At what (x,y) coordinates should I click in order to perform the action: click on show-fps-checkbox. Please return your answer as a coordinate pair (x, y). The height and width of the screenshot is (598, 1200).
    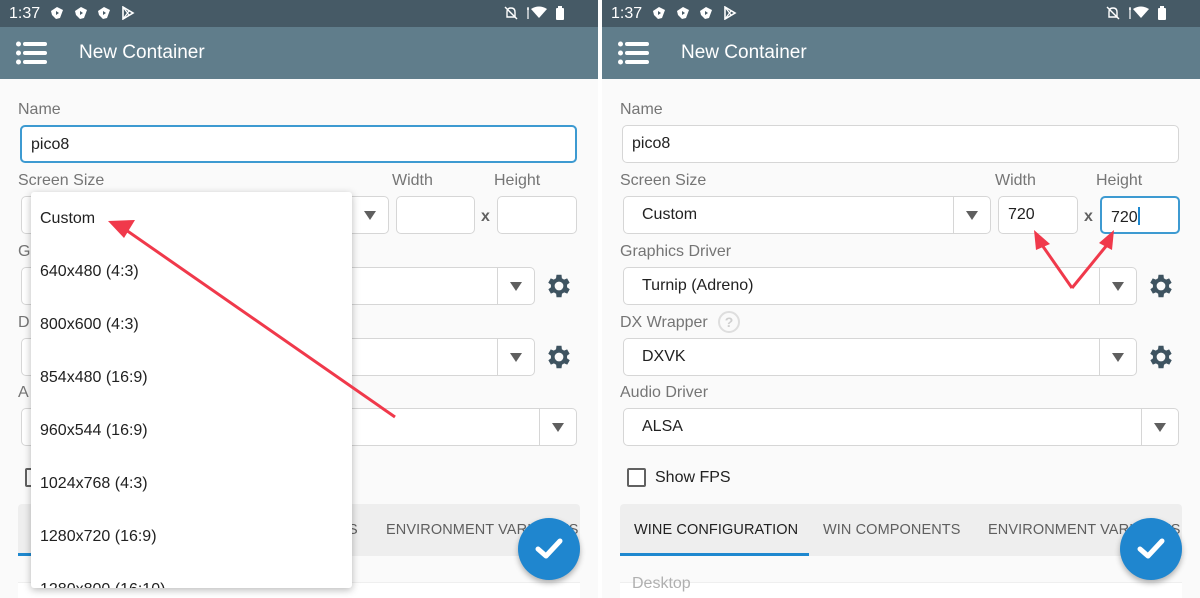
    Looking at the image, I should click on (636, 477).